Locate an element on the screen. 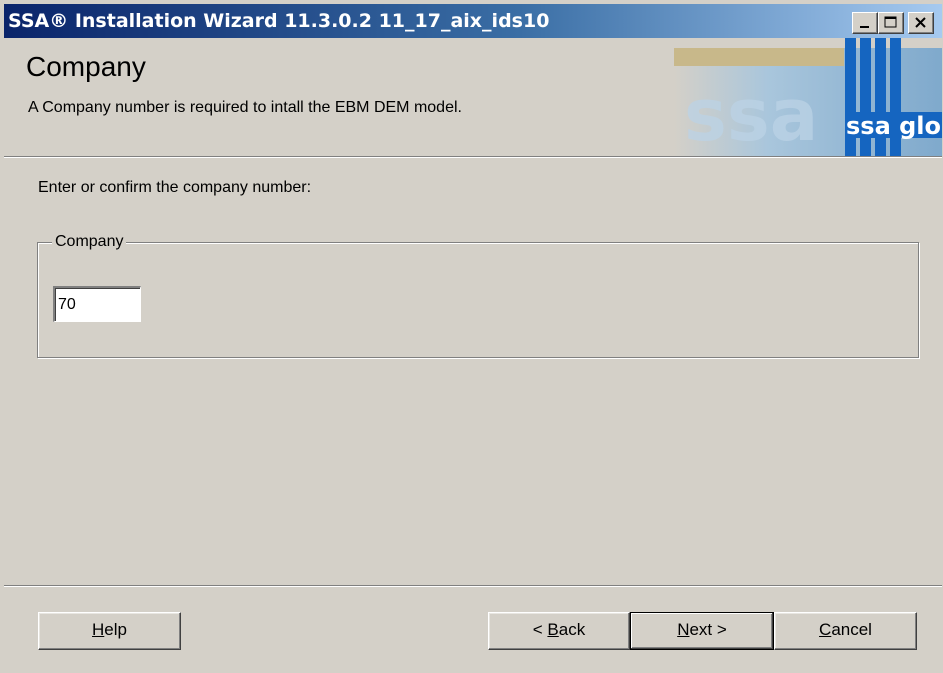  close-button is located at coordinates (921, 23).